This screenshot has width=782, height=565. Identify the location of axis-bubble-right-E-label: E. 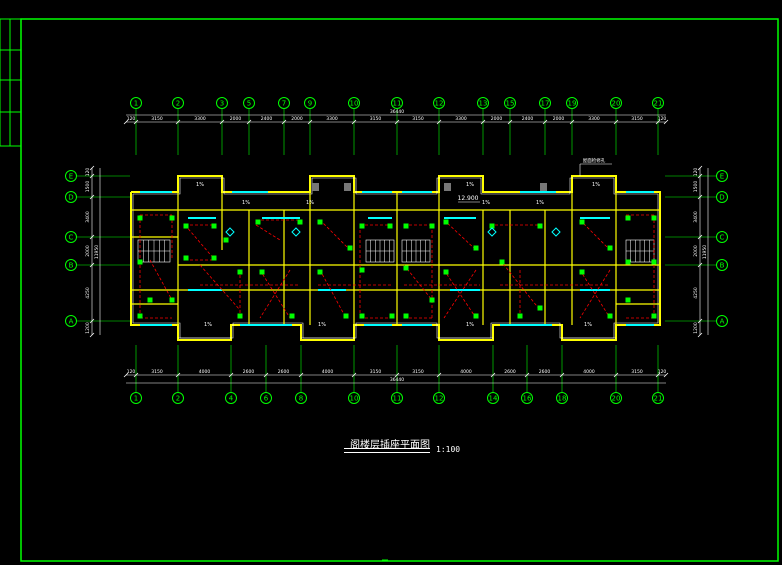
(722, 177).